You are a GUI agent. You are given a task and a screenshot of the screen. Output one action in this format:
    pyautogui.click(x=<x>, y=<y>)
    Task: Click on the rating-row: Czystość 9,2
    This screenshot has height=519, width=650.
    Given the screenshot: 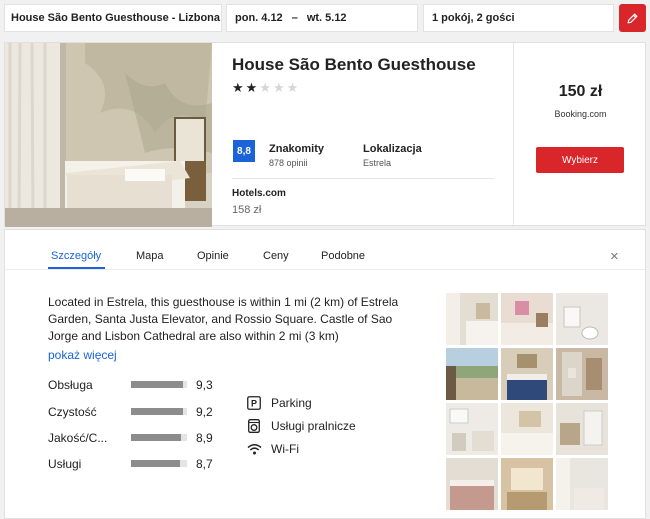 What is the action you would take?
    pyautogui.click(x=148, y=415)
    